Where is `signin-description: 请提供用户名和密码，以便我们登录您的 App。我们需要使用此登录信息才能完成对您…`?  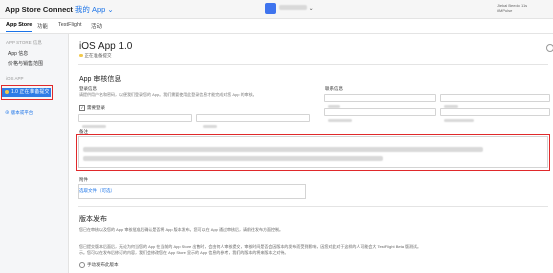 signin-description: 请提供用户名和密码，以便我们登录您的 App。我们需要使用此登录信息才能完成对您… is located at coordinates (168, 94).